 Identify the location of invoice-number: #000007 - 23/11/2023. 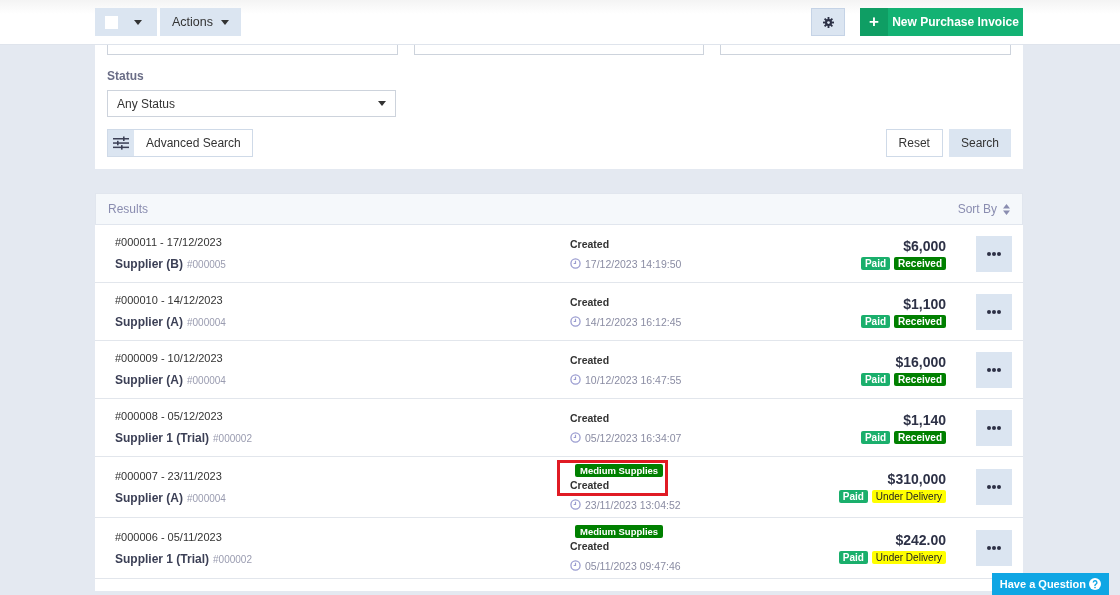
(169, 475).